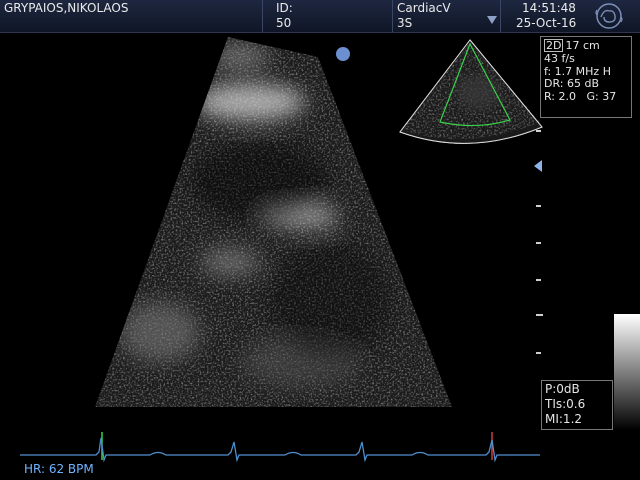 This screenshot has width=640, height=480. What do you see at coordinates (284, 23) in the screenshot?
I see `patient-id-value: 50` at bounding box center [284, 23].